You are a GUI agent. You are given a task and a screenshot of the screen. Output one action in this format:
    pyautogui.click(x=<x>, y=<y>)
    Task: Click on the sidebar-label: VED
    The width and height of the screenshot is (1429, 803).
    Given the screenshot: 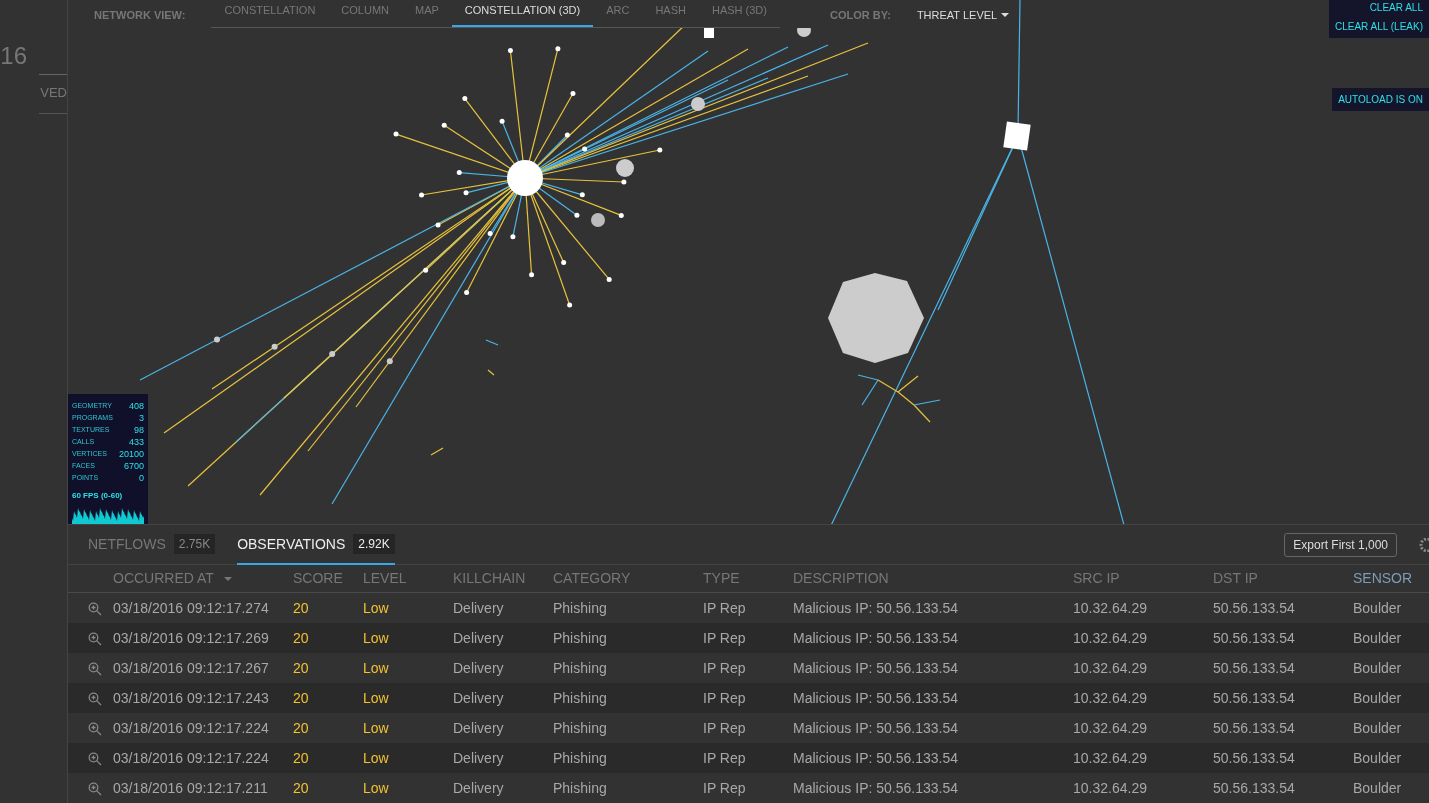 What is the action you would take?
    pyautogui.click(x=53, y=98)
    